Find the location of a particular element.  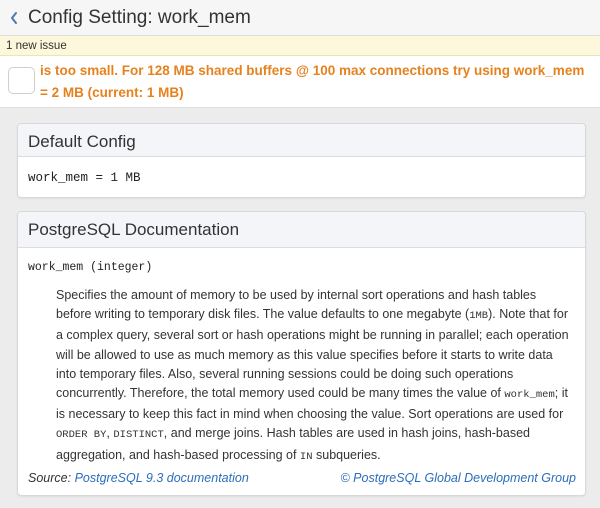

desc-code: DISTINCT is located at coordinates (138, 435).